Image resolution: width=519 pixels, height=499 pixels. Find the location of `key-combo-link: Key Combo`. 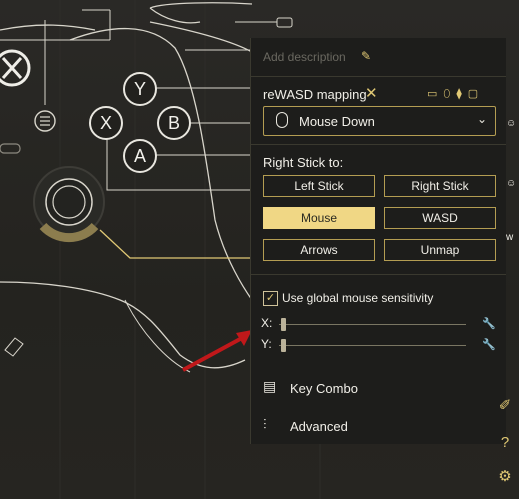

key-combo-link: Key Combo is located at coordinates (324, 388).